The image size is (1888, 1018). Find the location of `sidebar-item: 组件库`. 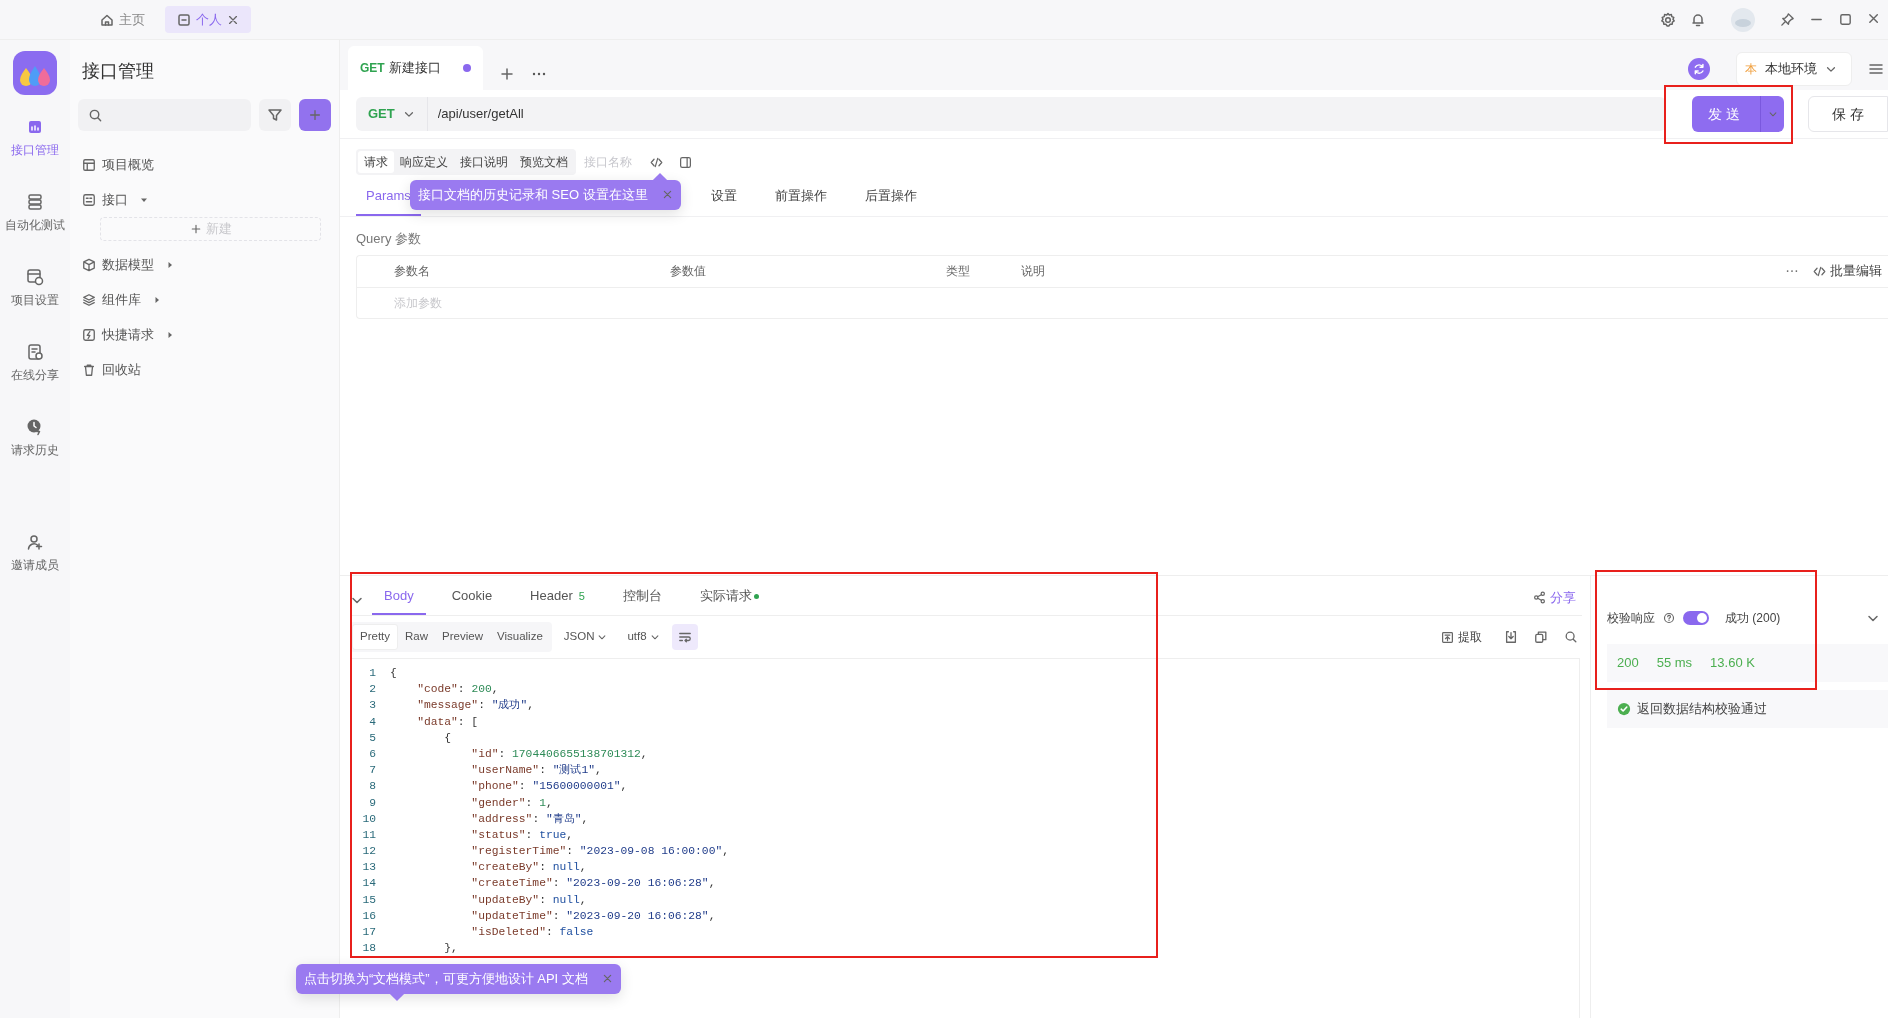

sidebar-item: 组件库 is located at coordinates (204, 299).